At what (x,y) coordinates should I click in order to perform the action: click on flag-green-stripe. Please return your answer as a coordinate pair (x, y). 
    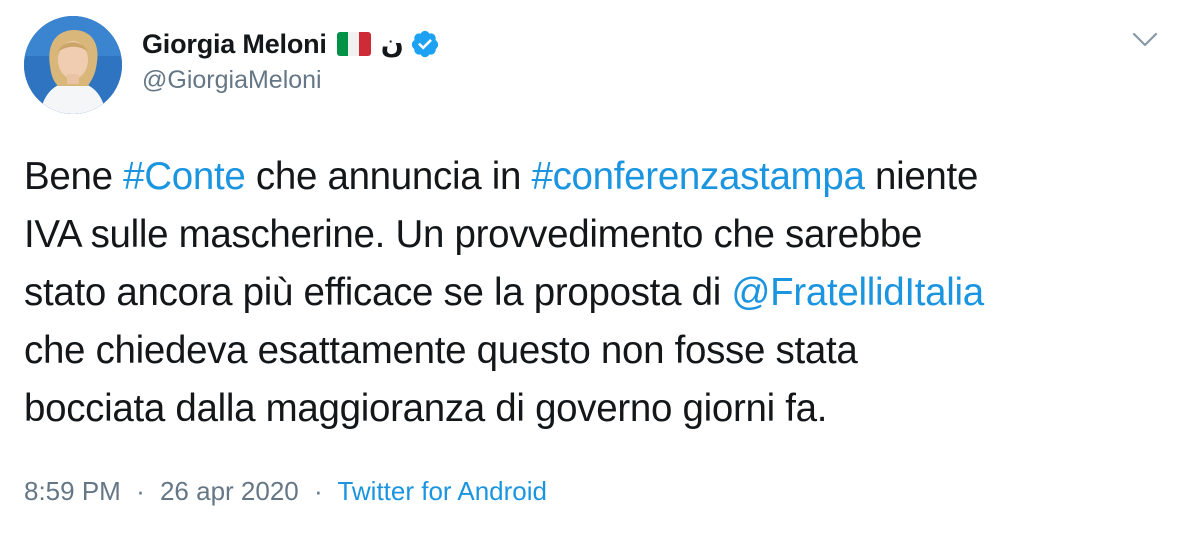
    Looking at the image, I should click on (342, 44).